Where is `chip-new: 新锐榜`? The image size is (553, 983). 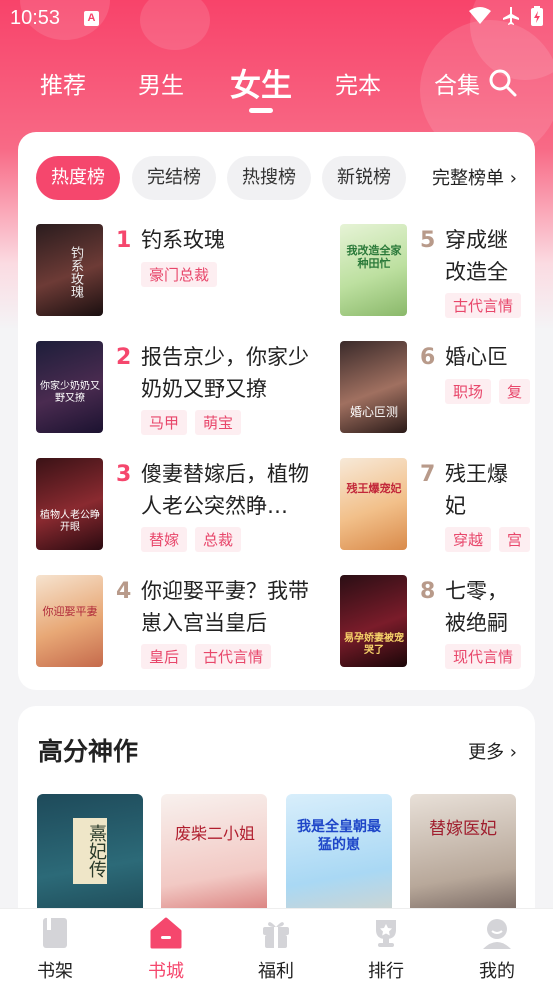
chip-new: 新锐榜 is located at coordinates (364, 178).